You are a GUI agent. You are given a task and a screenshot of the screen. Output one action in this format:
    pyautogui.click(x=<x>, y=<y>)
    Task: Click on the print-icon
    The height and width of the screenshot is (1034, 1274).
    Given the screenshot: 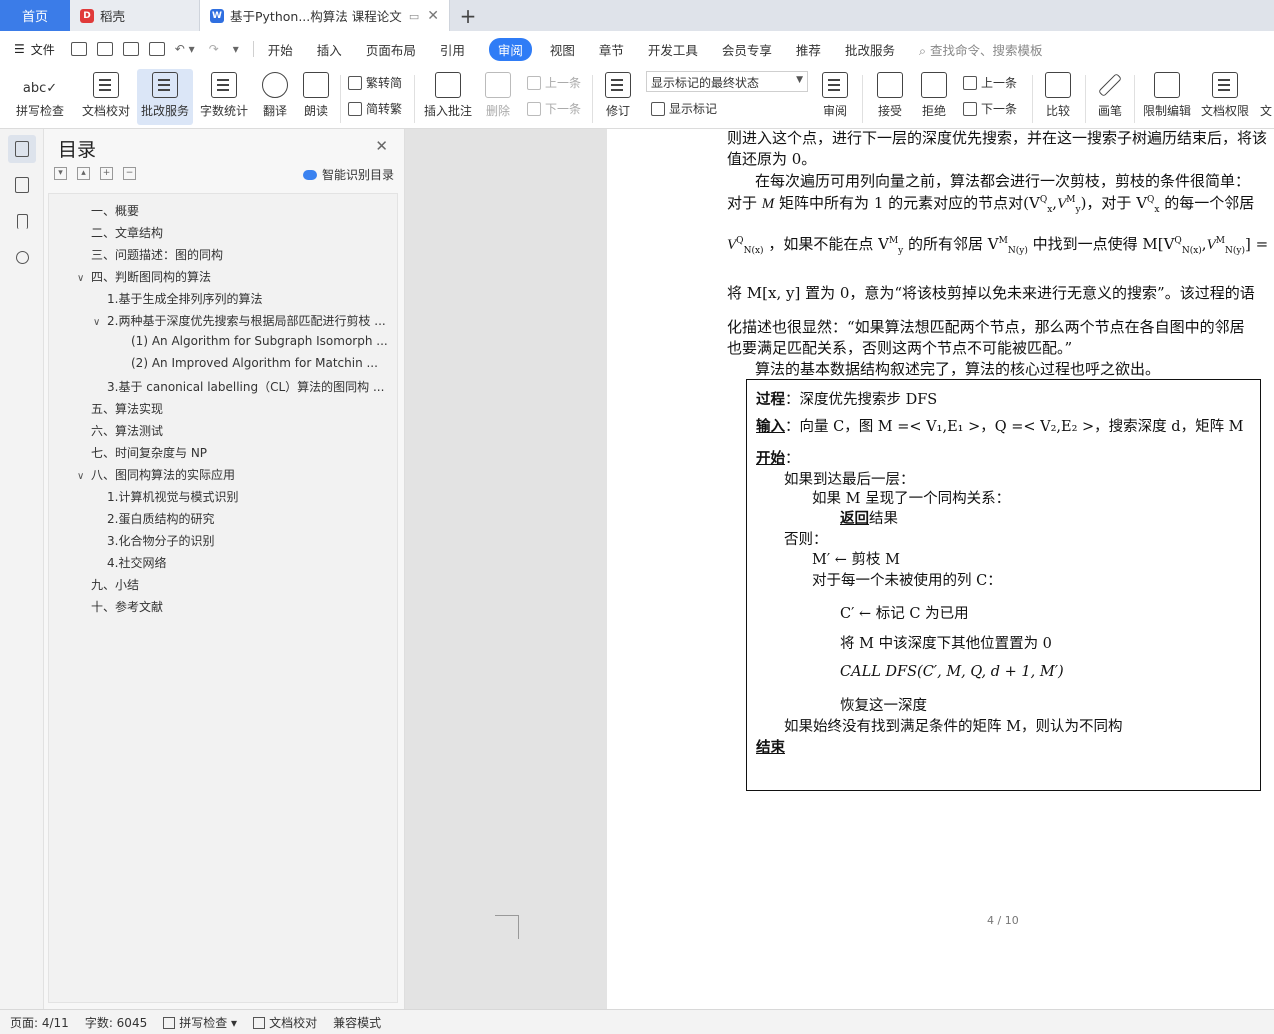 What is the action you would take?
    pyautogui.click(x=130, y=49)
    